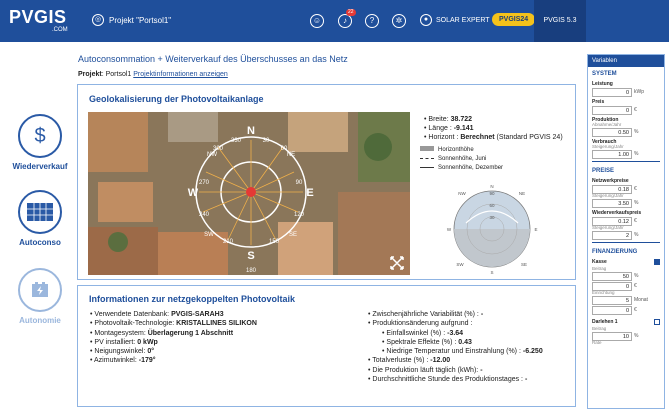 The height and width of the screenshot is (409, 669). I want to click on section-preise: PREISE, so click(603, 171).